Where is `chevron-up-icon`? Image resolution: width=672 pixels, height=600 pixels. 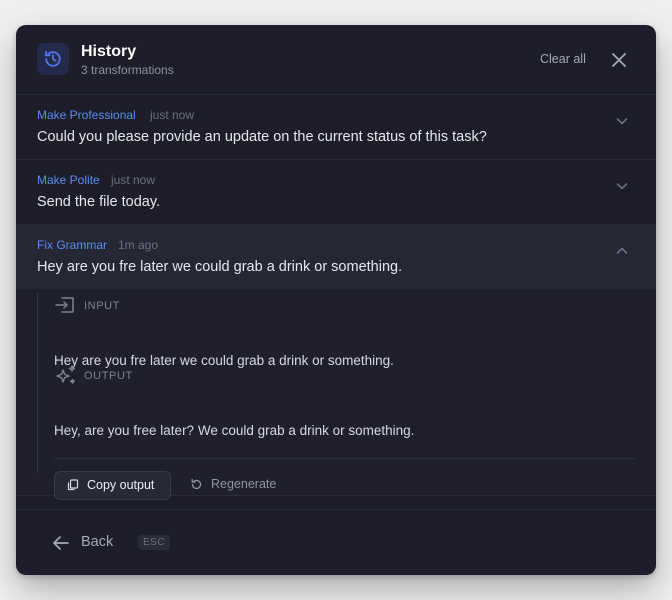 chevron-up-icon is located at coordinates (622, 251).